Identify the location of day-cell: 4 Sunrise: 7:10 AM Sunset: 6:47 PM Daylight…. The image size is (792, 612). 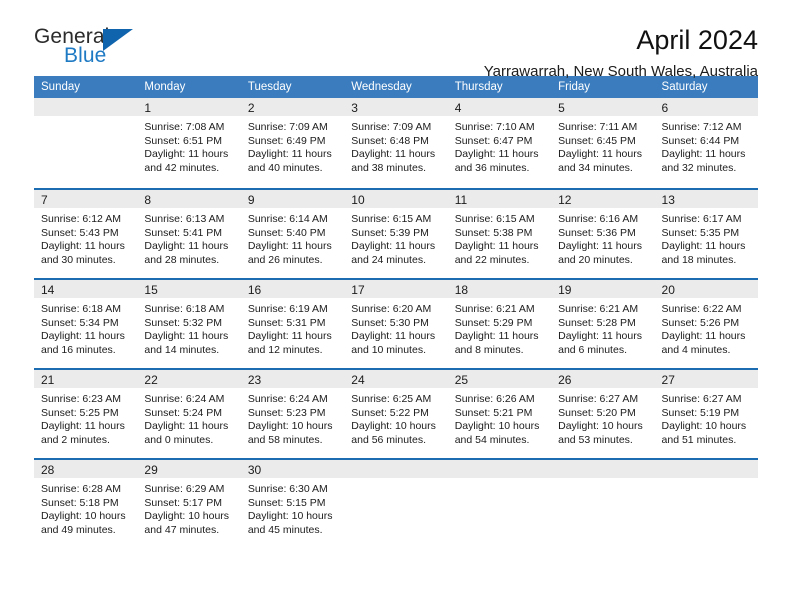
(499, 143).